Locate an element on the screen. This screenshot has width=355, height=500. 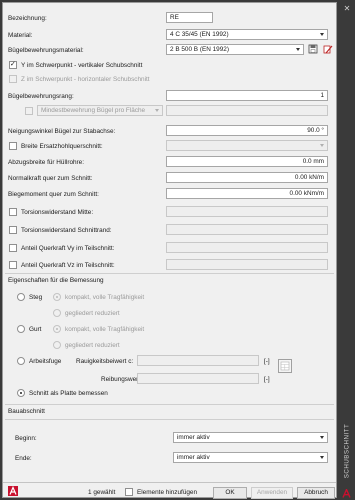
torsion-mitte-input is located at coordinates (247, 211).